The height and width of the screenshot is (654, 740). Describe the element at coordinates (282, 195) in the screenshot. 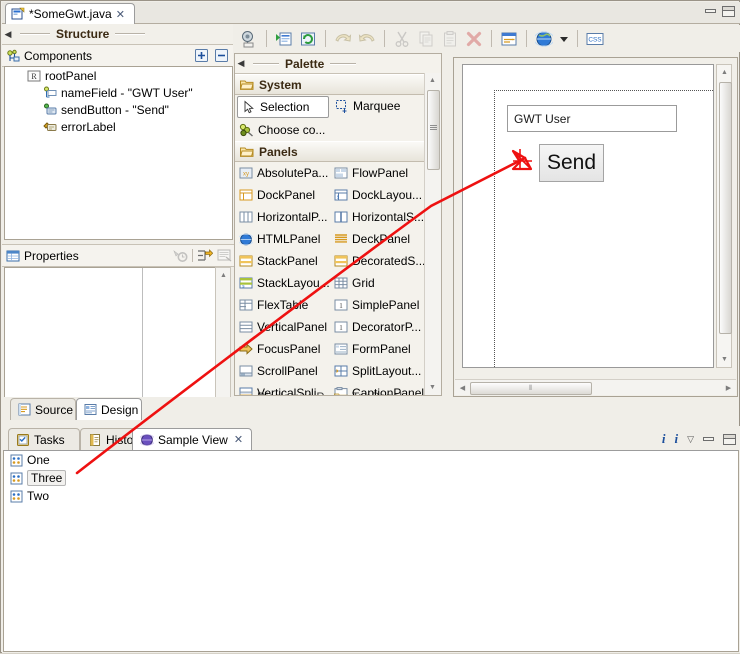

I see `palette-item-dockpanel: DockPanel` at that location.